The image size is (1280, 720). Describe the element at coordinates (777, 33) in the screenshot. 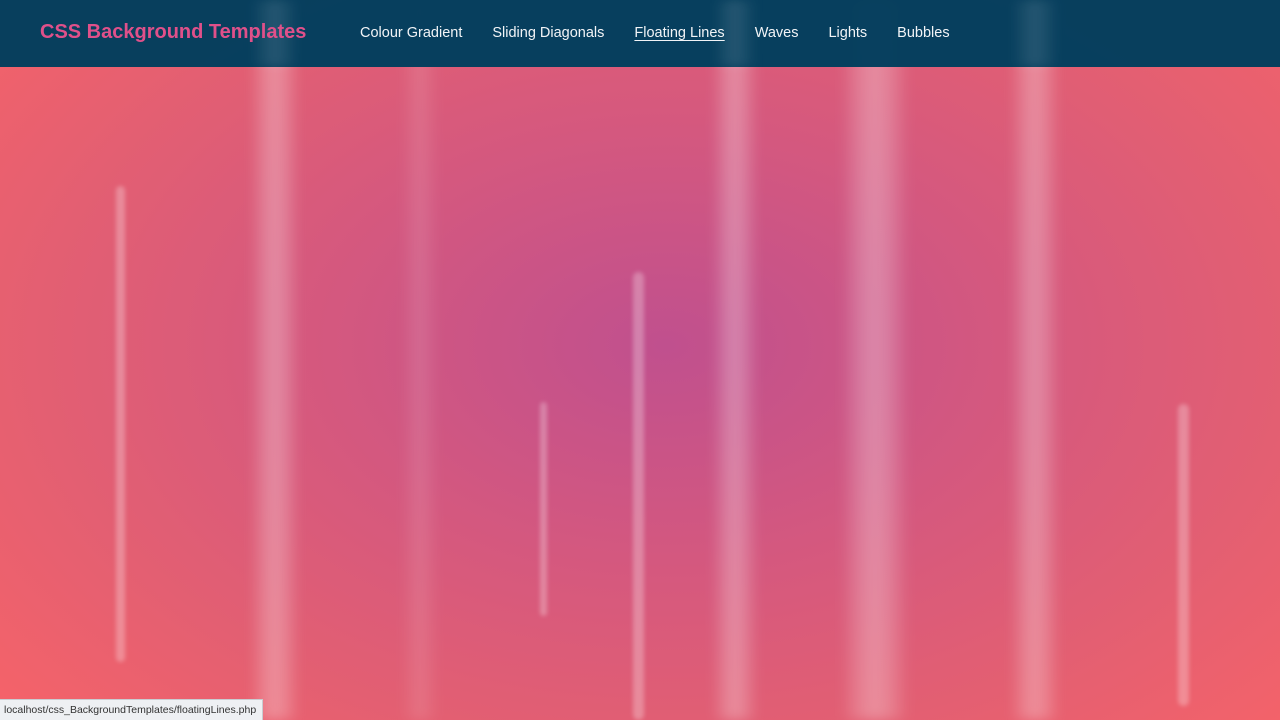

I see `nav-link-waves: Waves` at that location.